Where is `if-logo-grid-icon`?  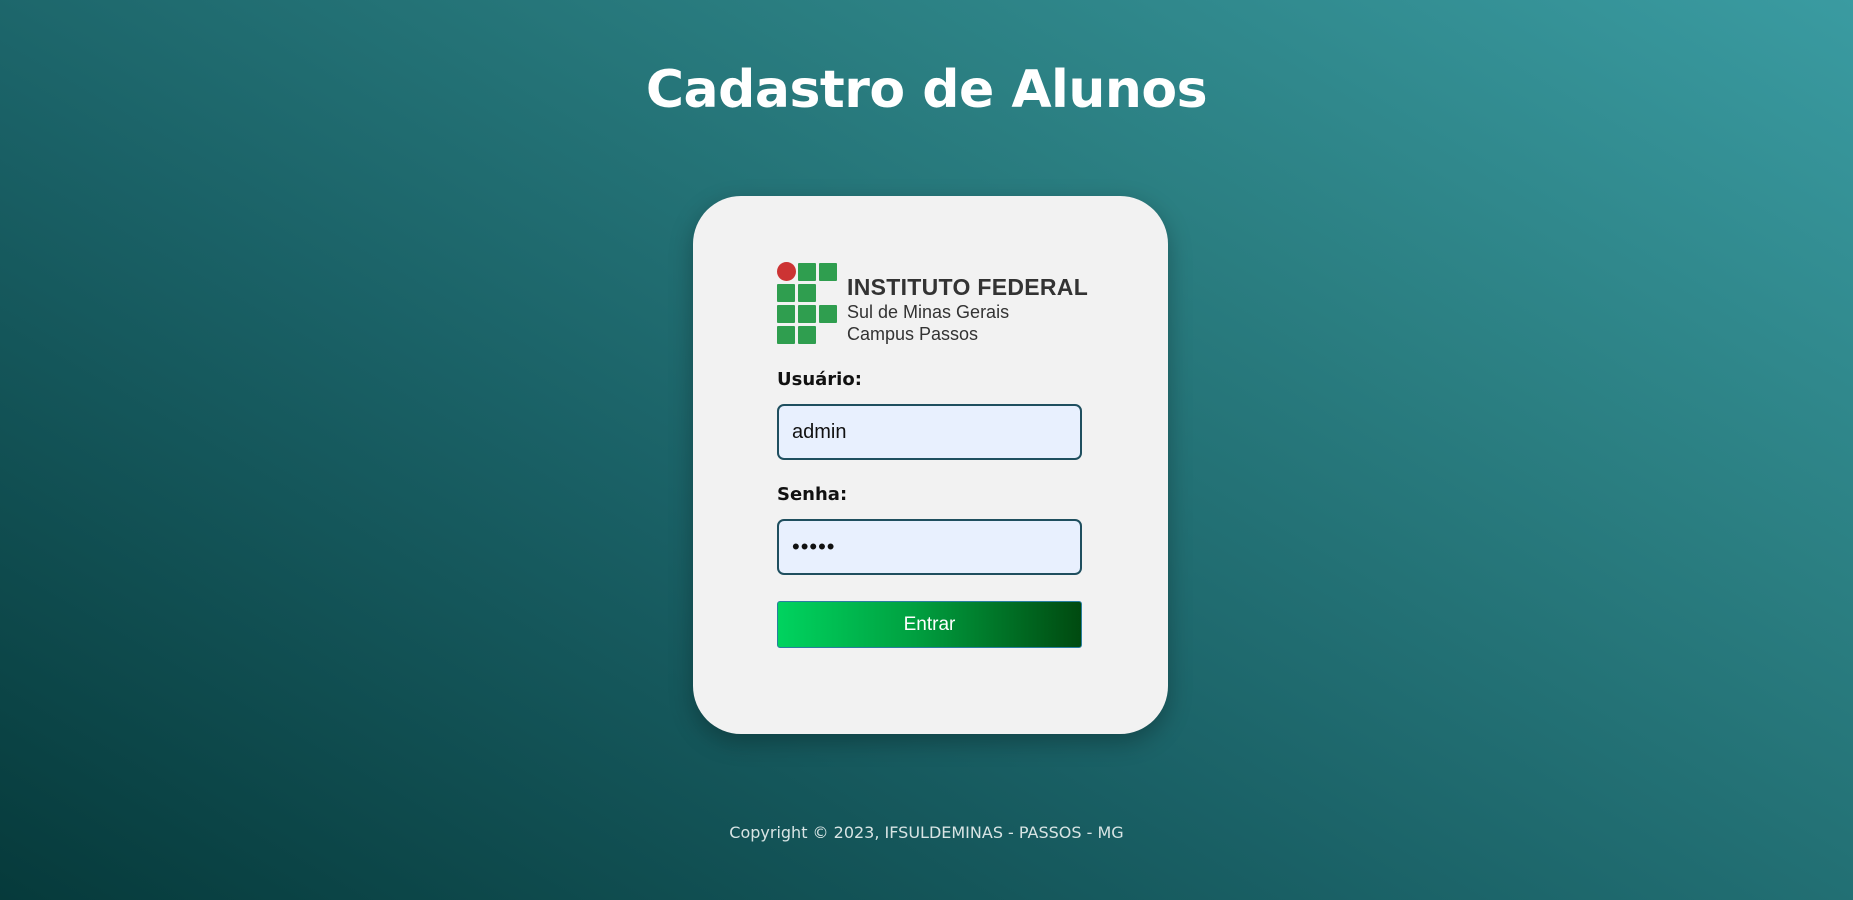
if-logo-grid-icon is located at coordinates (808, 304).